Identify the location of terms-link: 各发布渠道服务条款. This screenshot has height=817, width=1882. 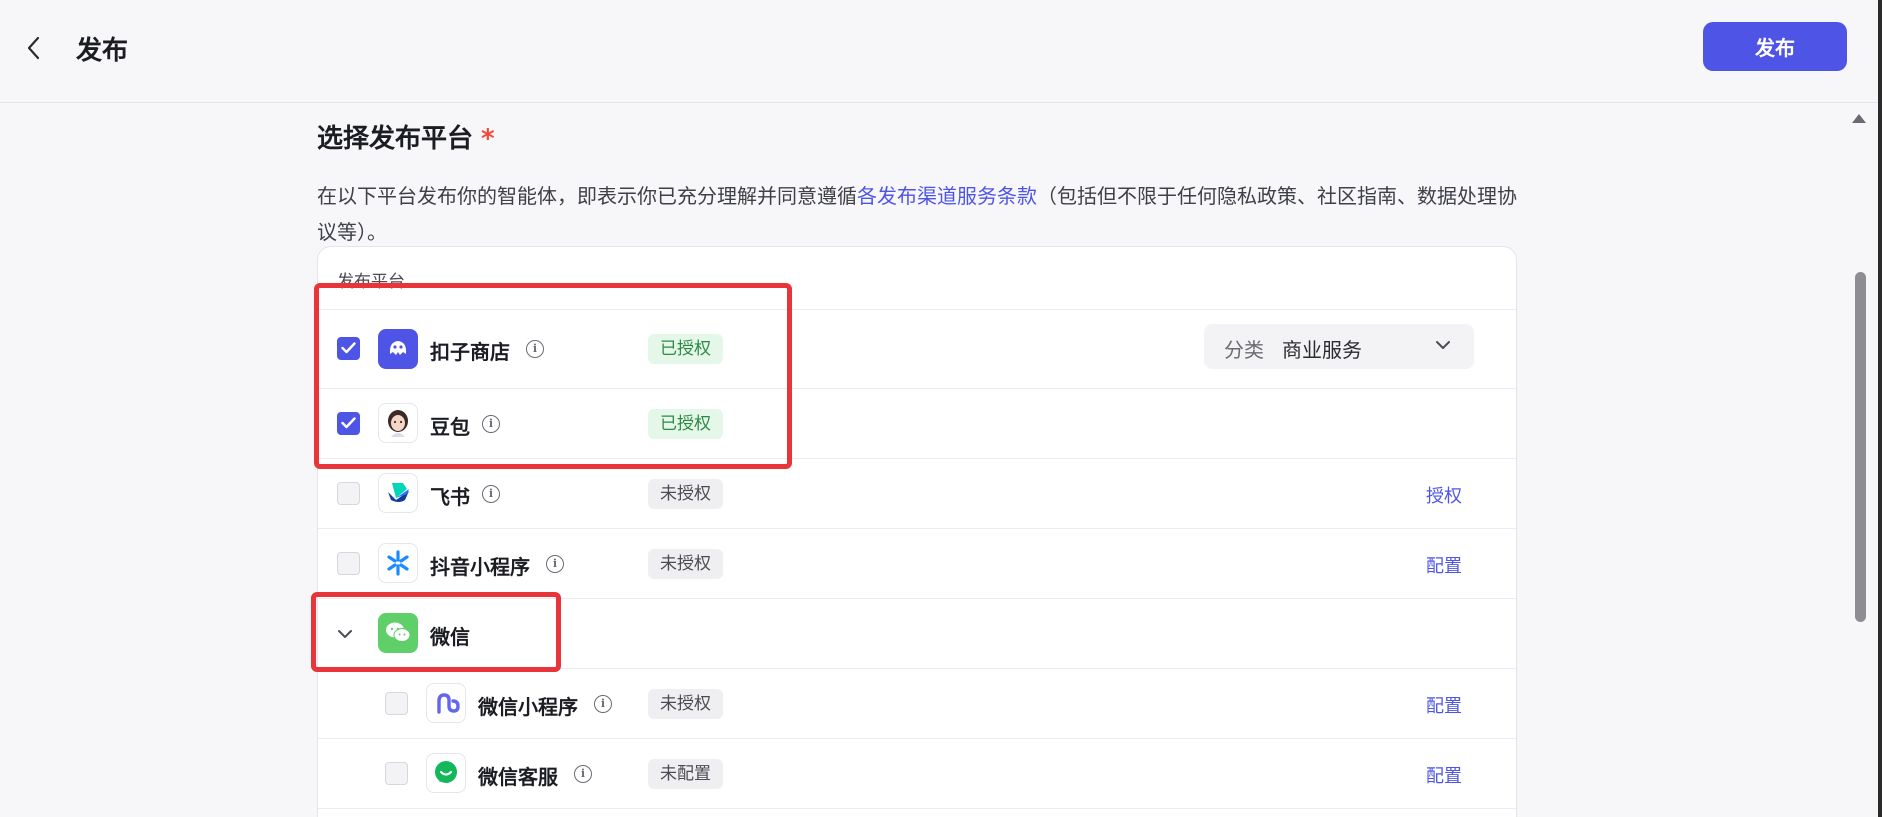
(947, 196).